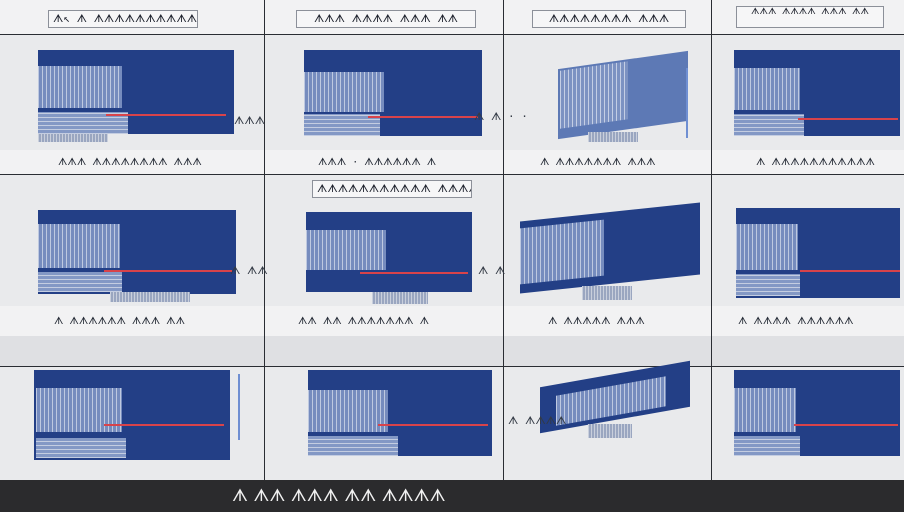 The image size is (904, 512). What do you see at coordinates (609, 19) in the screenshot?
I see `row1-title-3: ᗑᗑᗑᗑᗑᗑᗑᗑ ᗑᗑᗑ` at bounding box center [609, 19].